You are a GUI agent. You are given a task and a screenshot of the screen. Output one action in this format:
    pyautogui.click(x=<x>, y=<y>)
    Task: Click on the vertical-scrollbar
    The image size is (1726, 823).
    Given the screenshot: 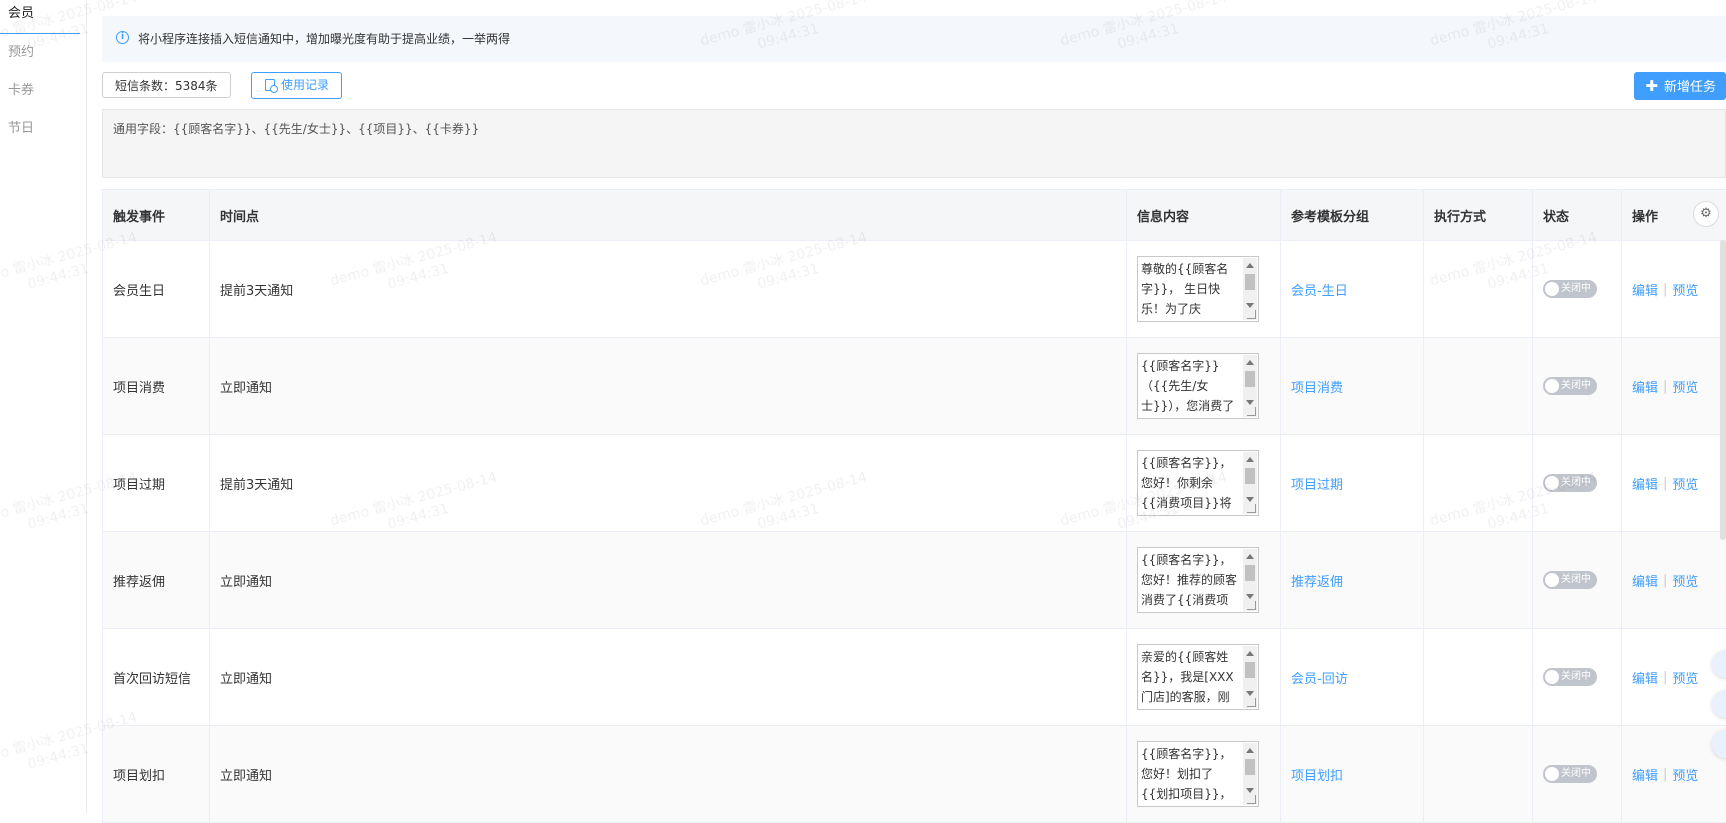 What is the action you would take?
    pyautogui.click(x=1723, y=390)
    